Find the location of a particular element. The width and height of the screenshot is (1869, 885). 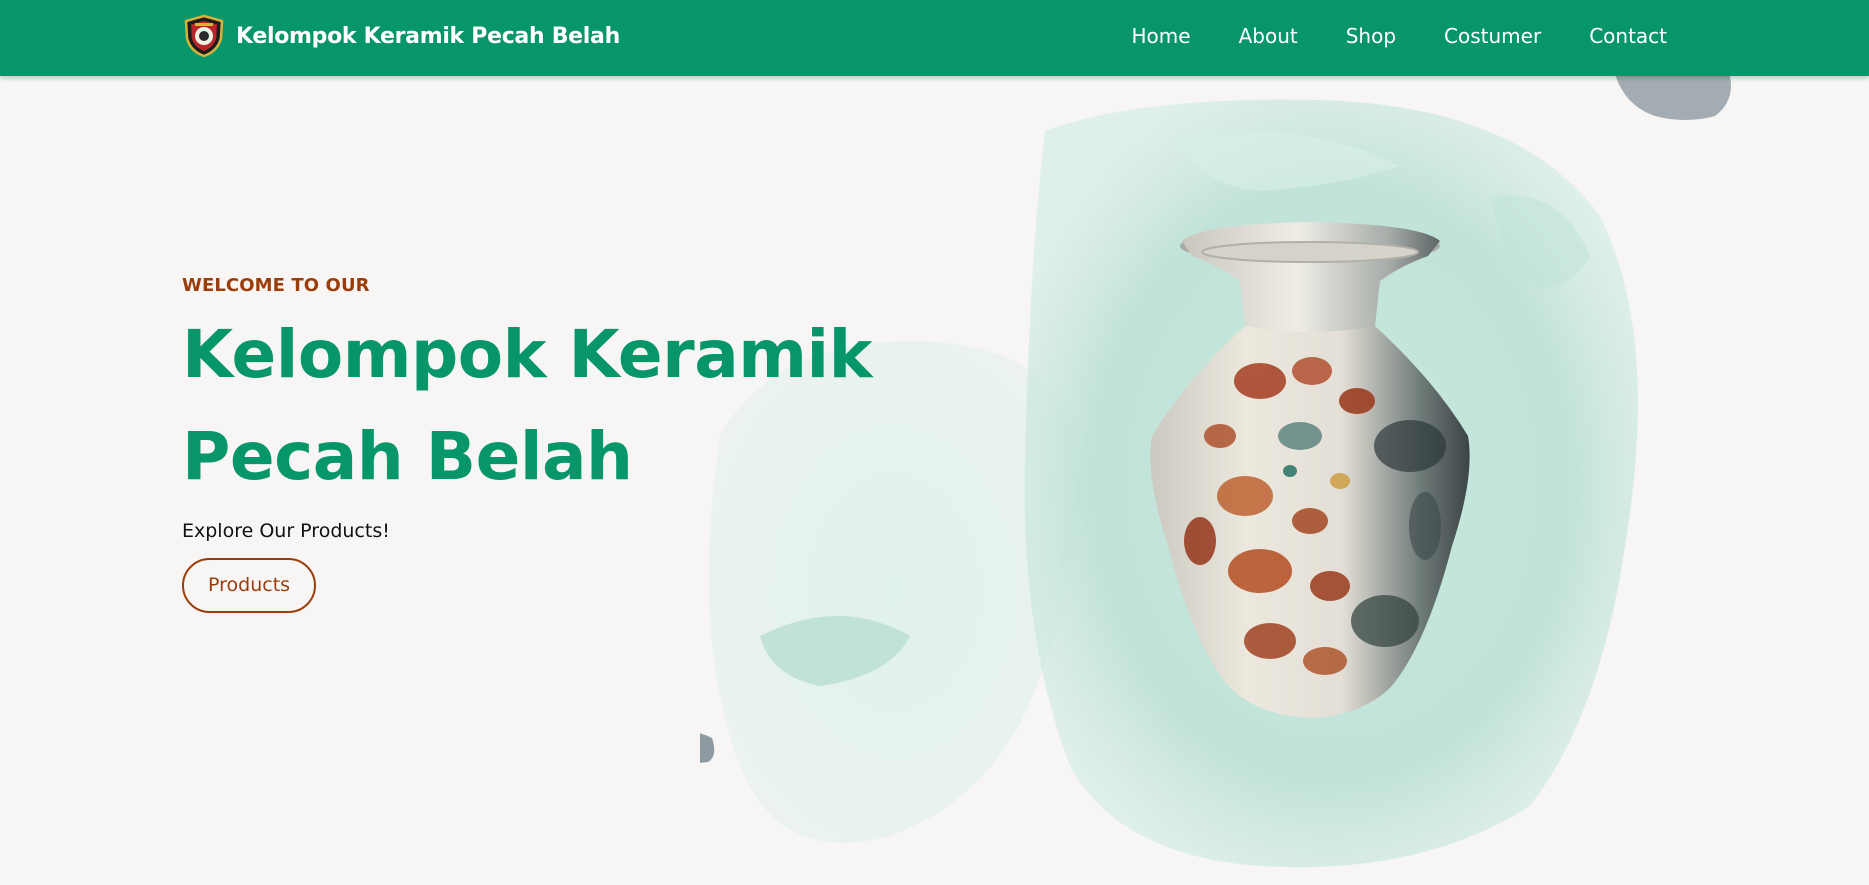

hero-title-line1: Kelompok Keramik is located at coordinates (527, 354).